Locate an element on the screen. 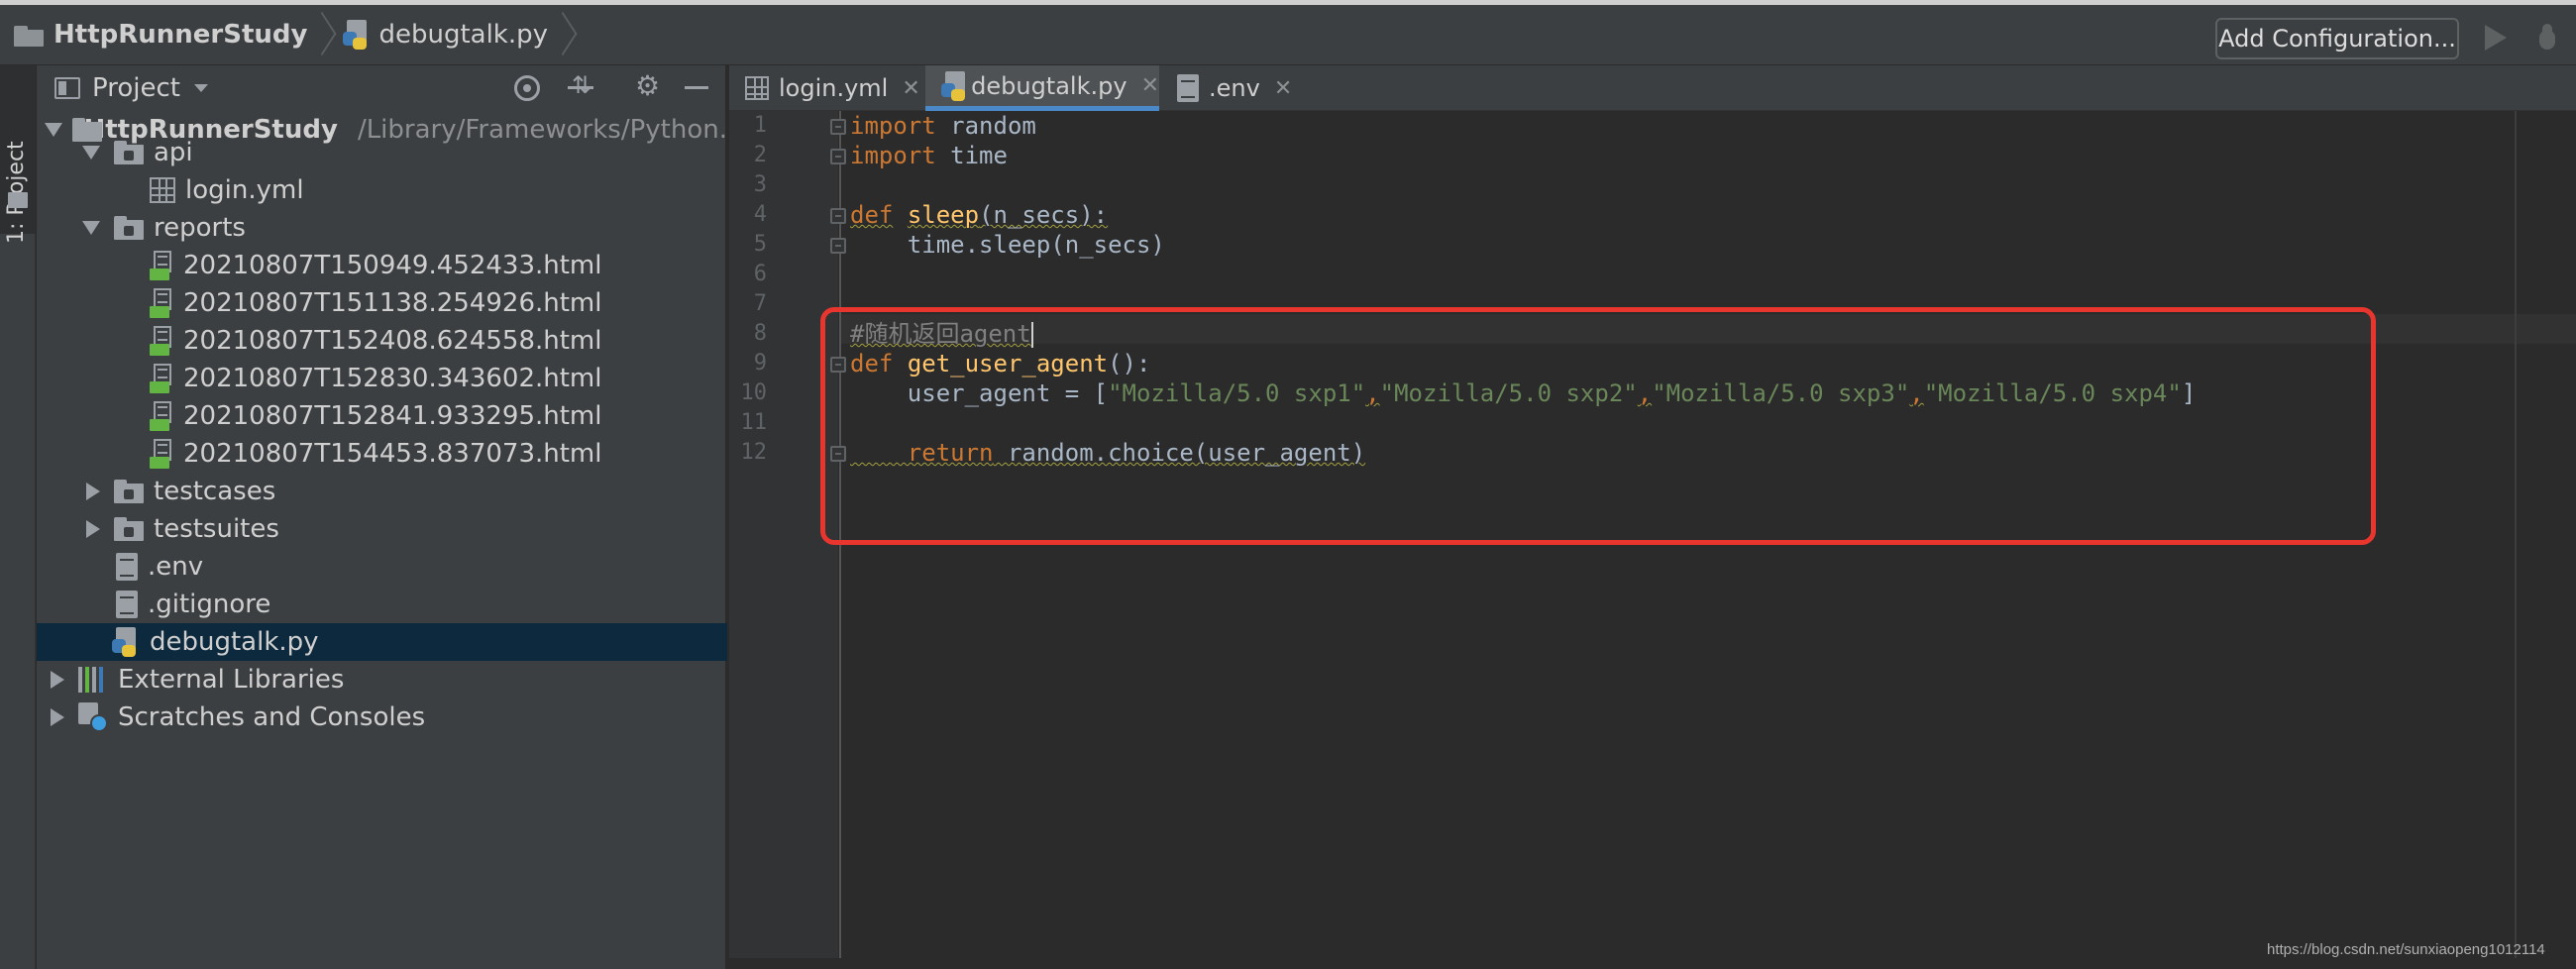 The image size is (2576, 969). tab-login-yml: login.yml ✕ is located at coordinates (826, 88).